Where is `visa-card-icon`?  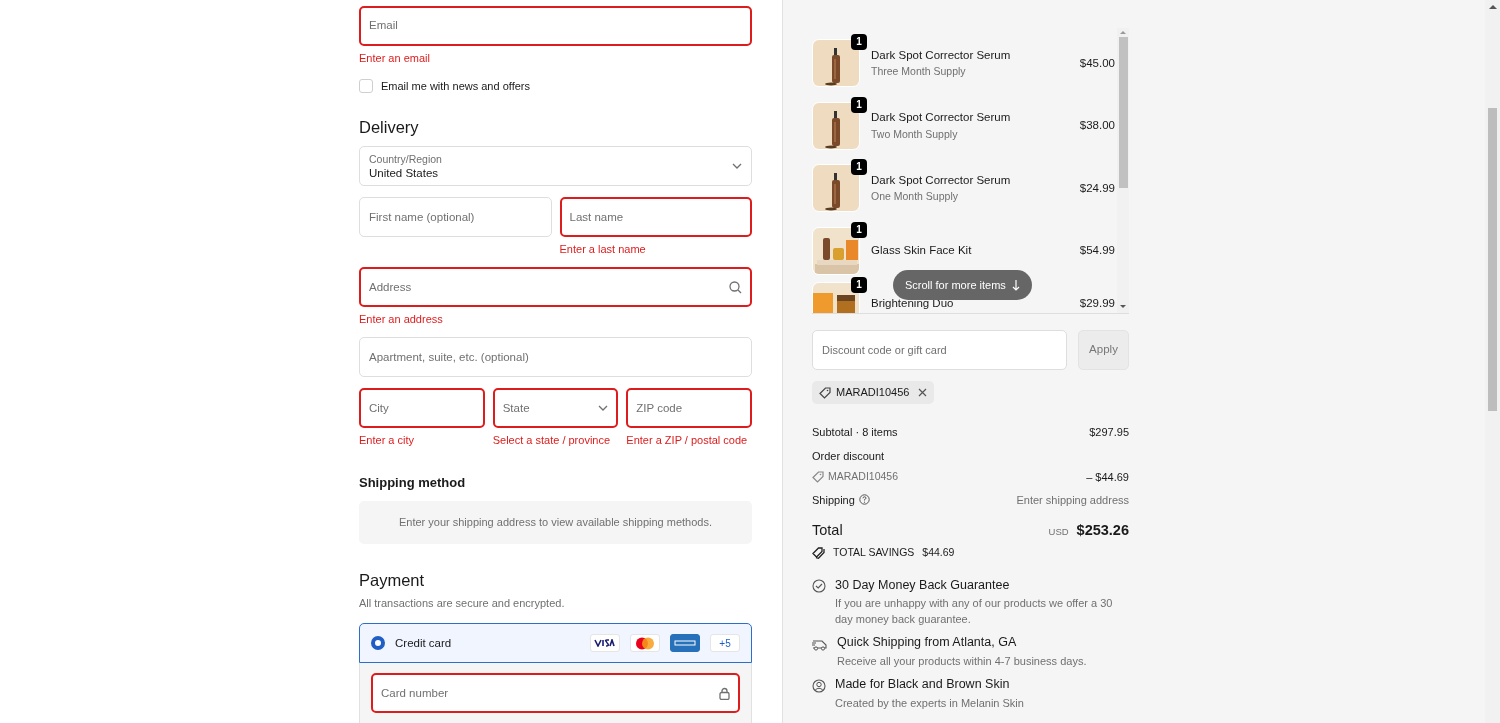
visa-card-icon is located at coordinates (605, 643).